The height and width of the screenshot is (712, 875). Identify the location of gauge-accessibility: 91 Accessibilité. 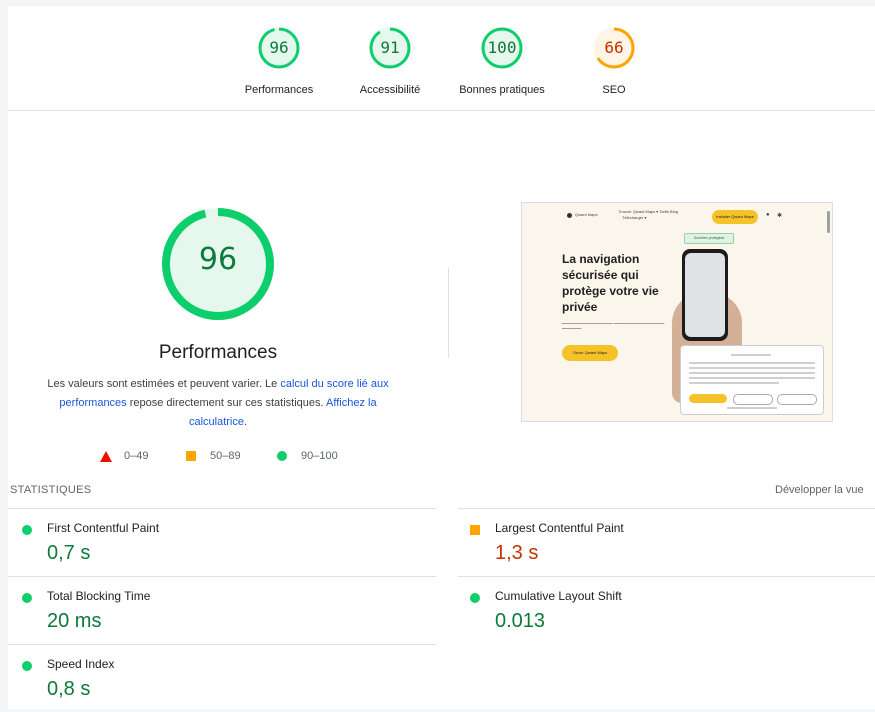
(390, 61).